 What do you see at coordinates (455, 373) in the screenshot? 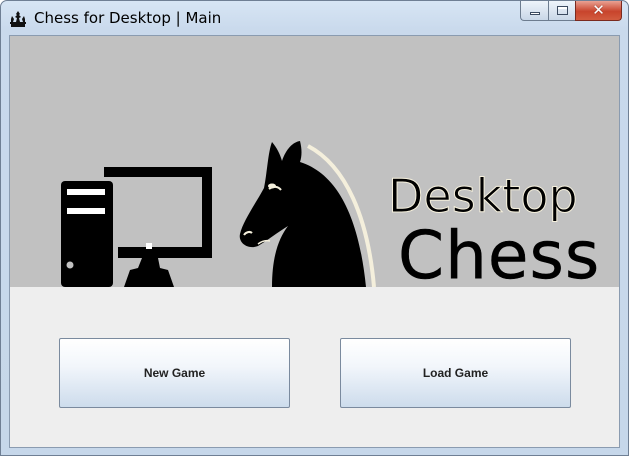
I see `load-game-button: Load Game` at bounding box center [455, 373].